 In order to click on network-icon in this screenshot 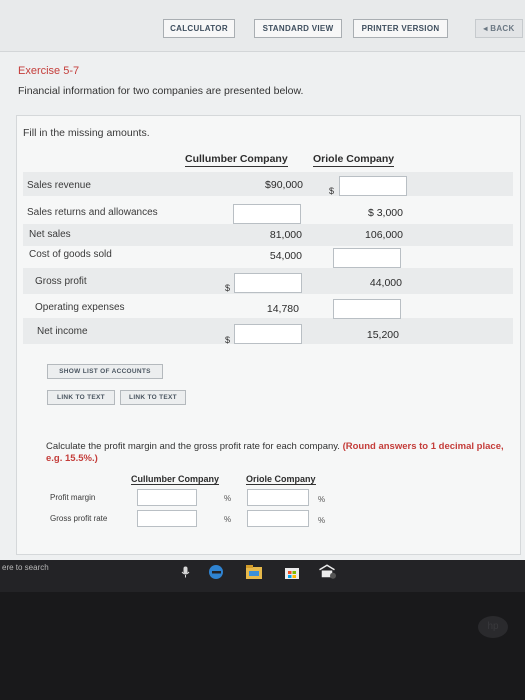, I will do `click(327, 572)`.